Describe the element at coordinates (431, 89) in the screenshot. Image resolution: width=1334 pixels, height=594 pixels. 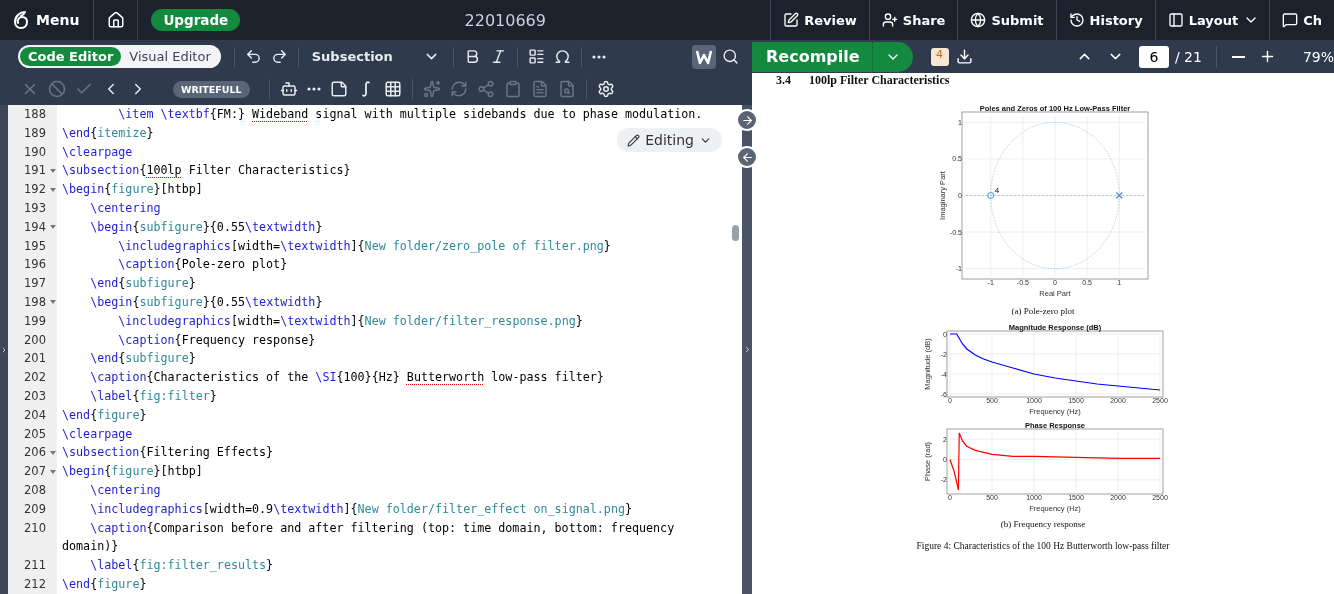
I see `sparkles-icon` at that location.